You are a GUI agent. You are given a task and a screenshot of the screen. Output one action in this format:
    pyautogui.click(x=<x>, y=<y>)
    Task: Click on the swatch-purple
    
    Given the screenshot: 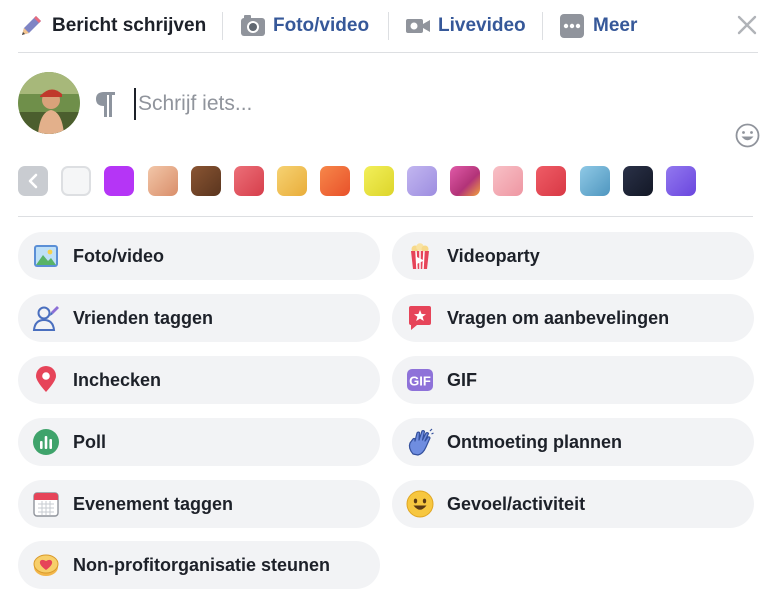 What is the action you would take?
    pyautogui.click(x=119, y=181)
    